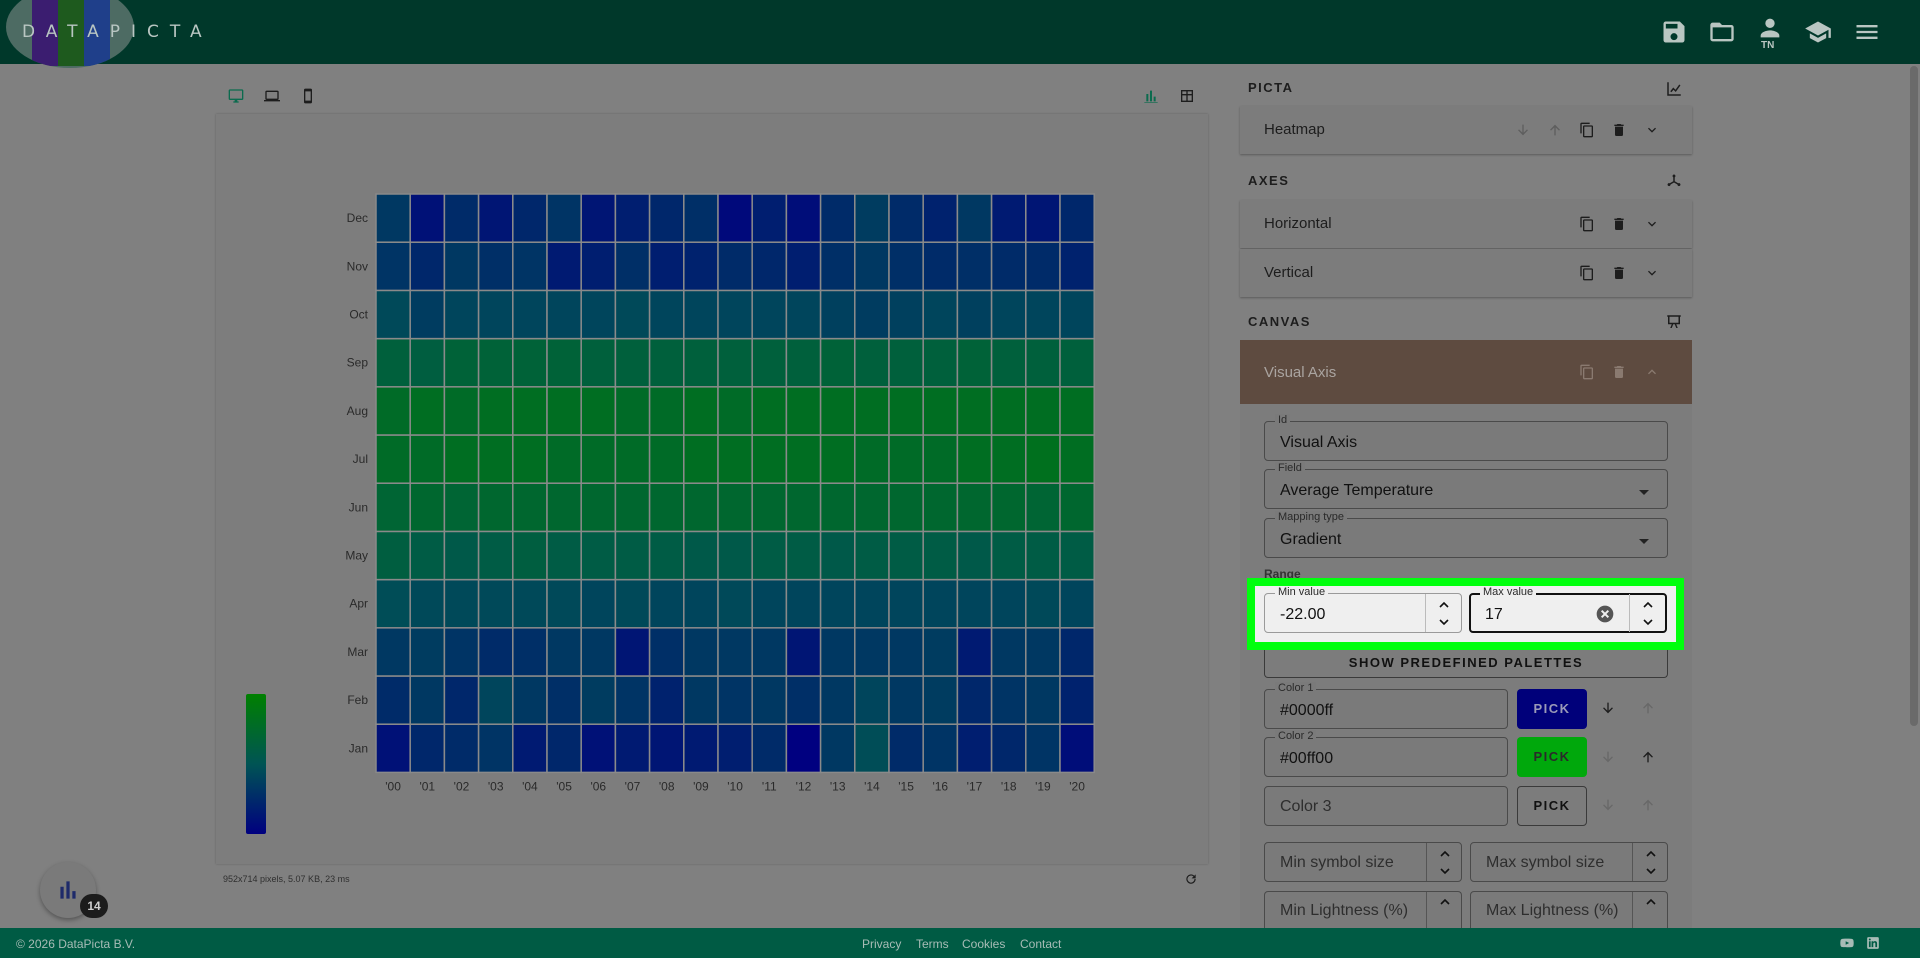  What do you see at coordinates (1443, 613) in the screenshot?
I see `min-value-stepper` at bounding box center [1443, 613].